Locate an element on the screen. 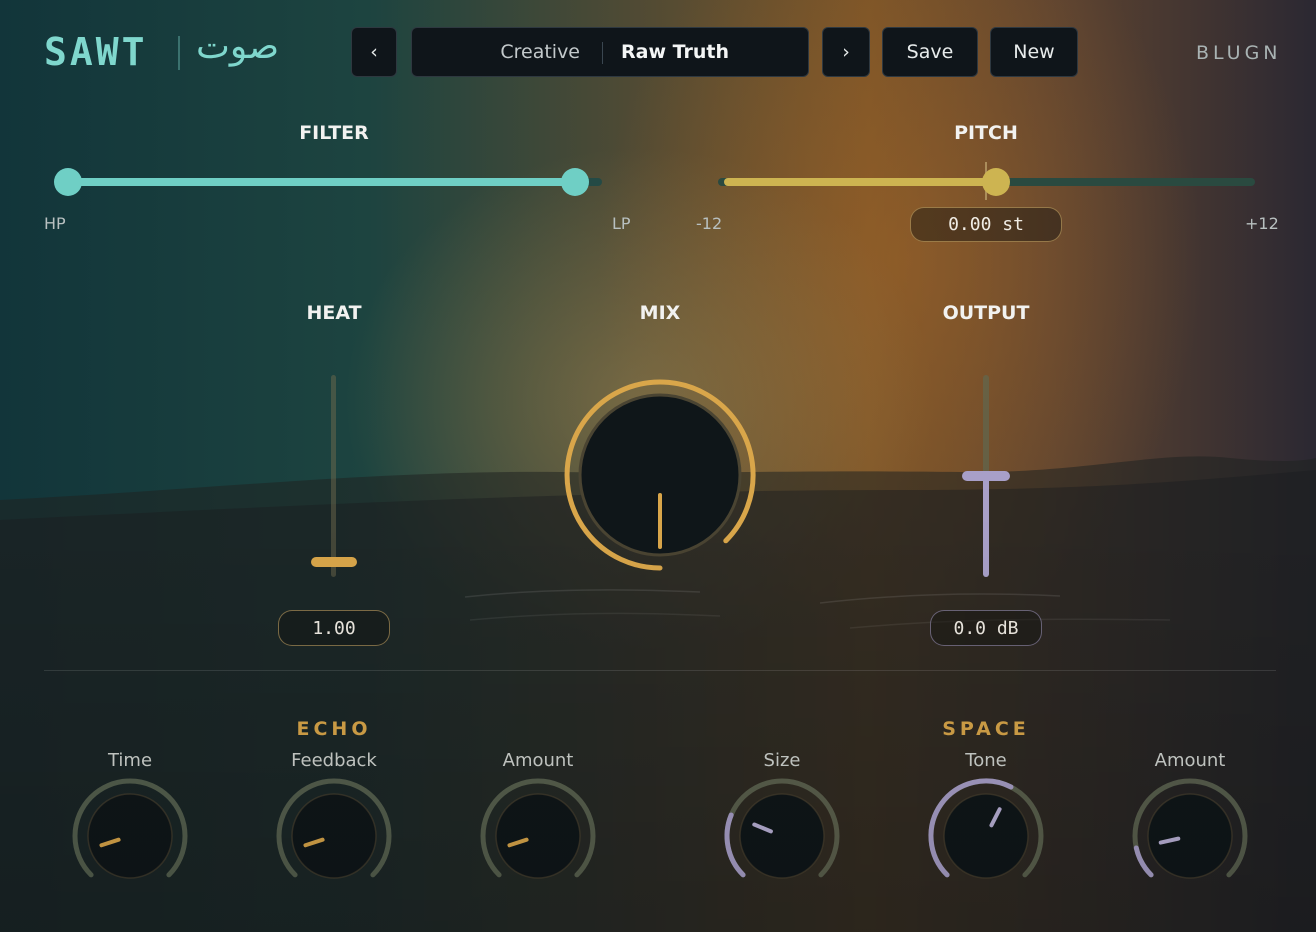 This screenshot has width=1316, height=932. output-value-field: 0.0 dB is located at coordinates (986, 628).